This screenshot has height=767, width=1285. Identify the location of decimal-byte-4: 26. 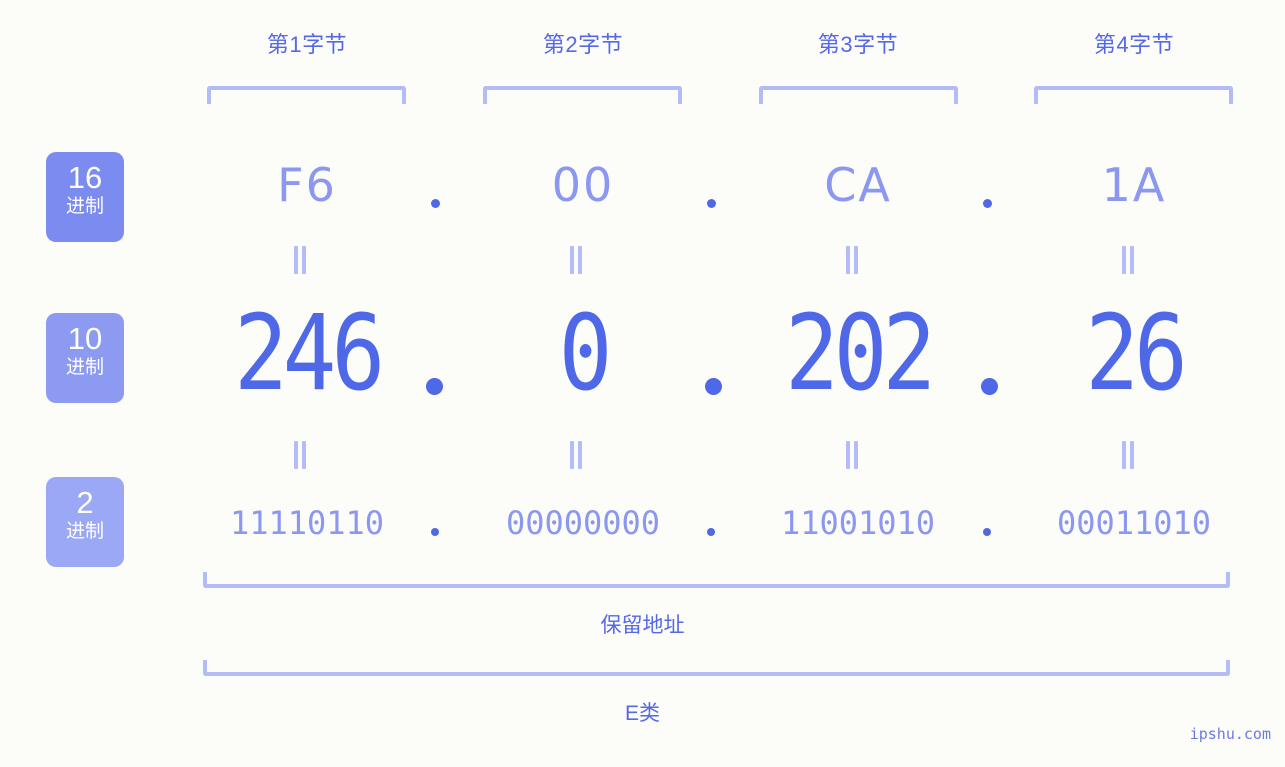
(1136, 353).